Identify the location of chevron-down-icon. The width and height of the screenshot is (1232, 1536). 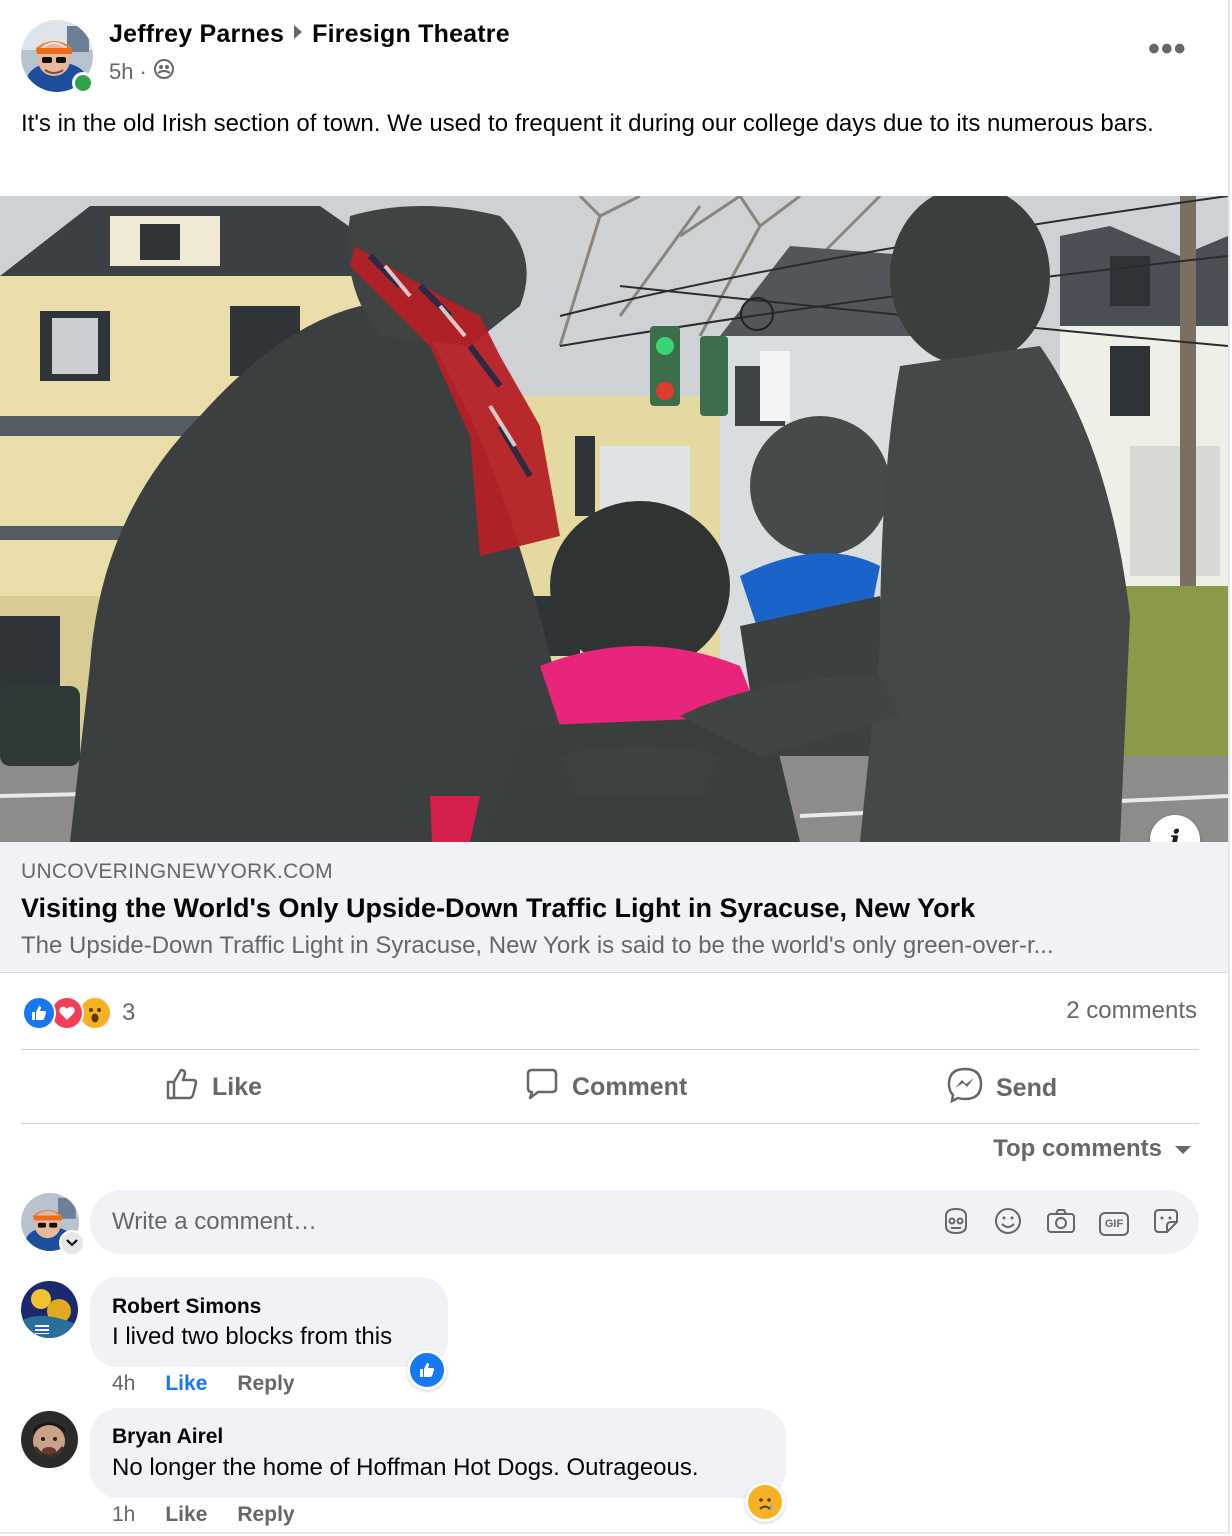
(1183, 1149).